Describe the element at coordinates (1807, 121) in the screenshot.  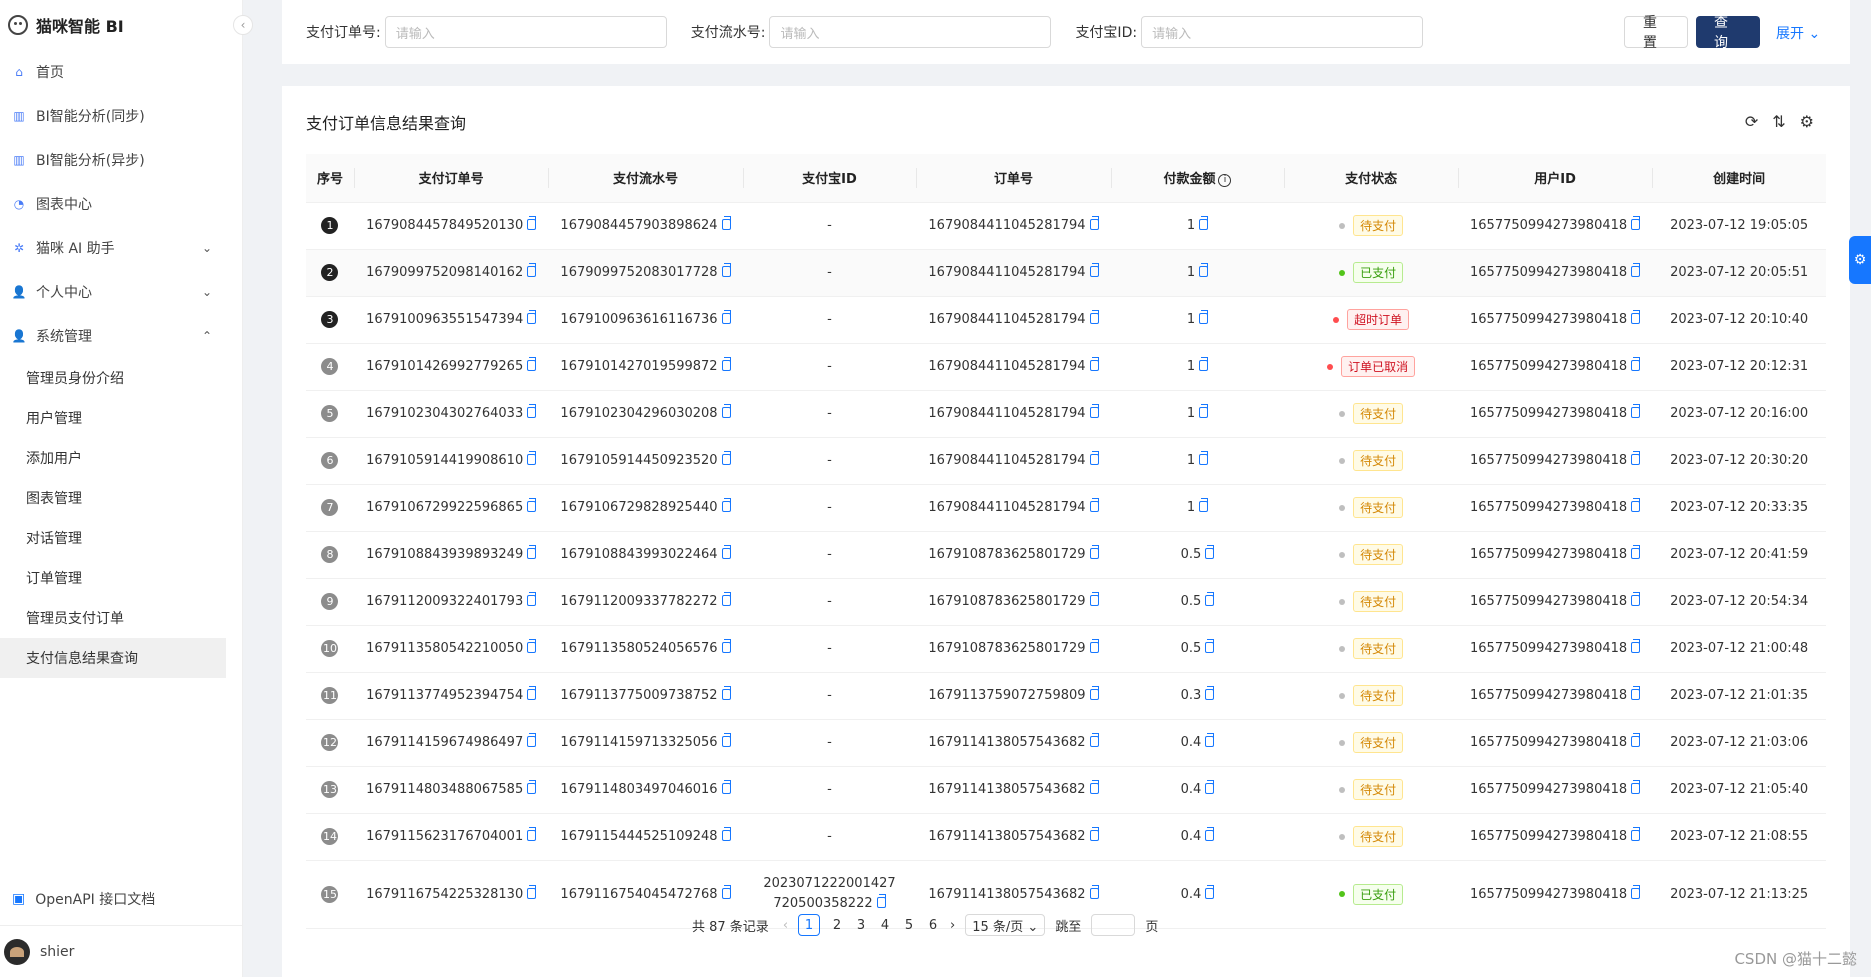
I see `column-settings-icon: ⚙` at that location.